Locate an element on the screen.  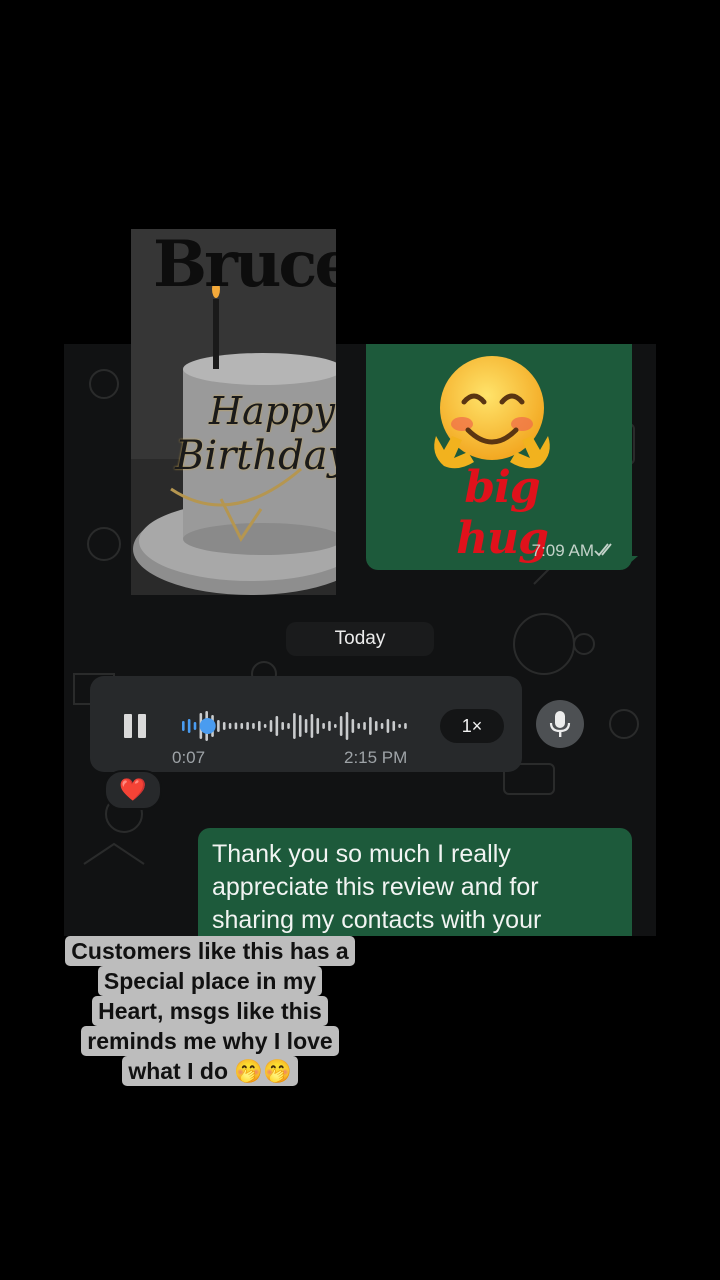
voice-timestamp: 2:15 PM is located at coordinates (376, 757).